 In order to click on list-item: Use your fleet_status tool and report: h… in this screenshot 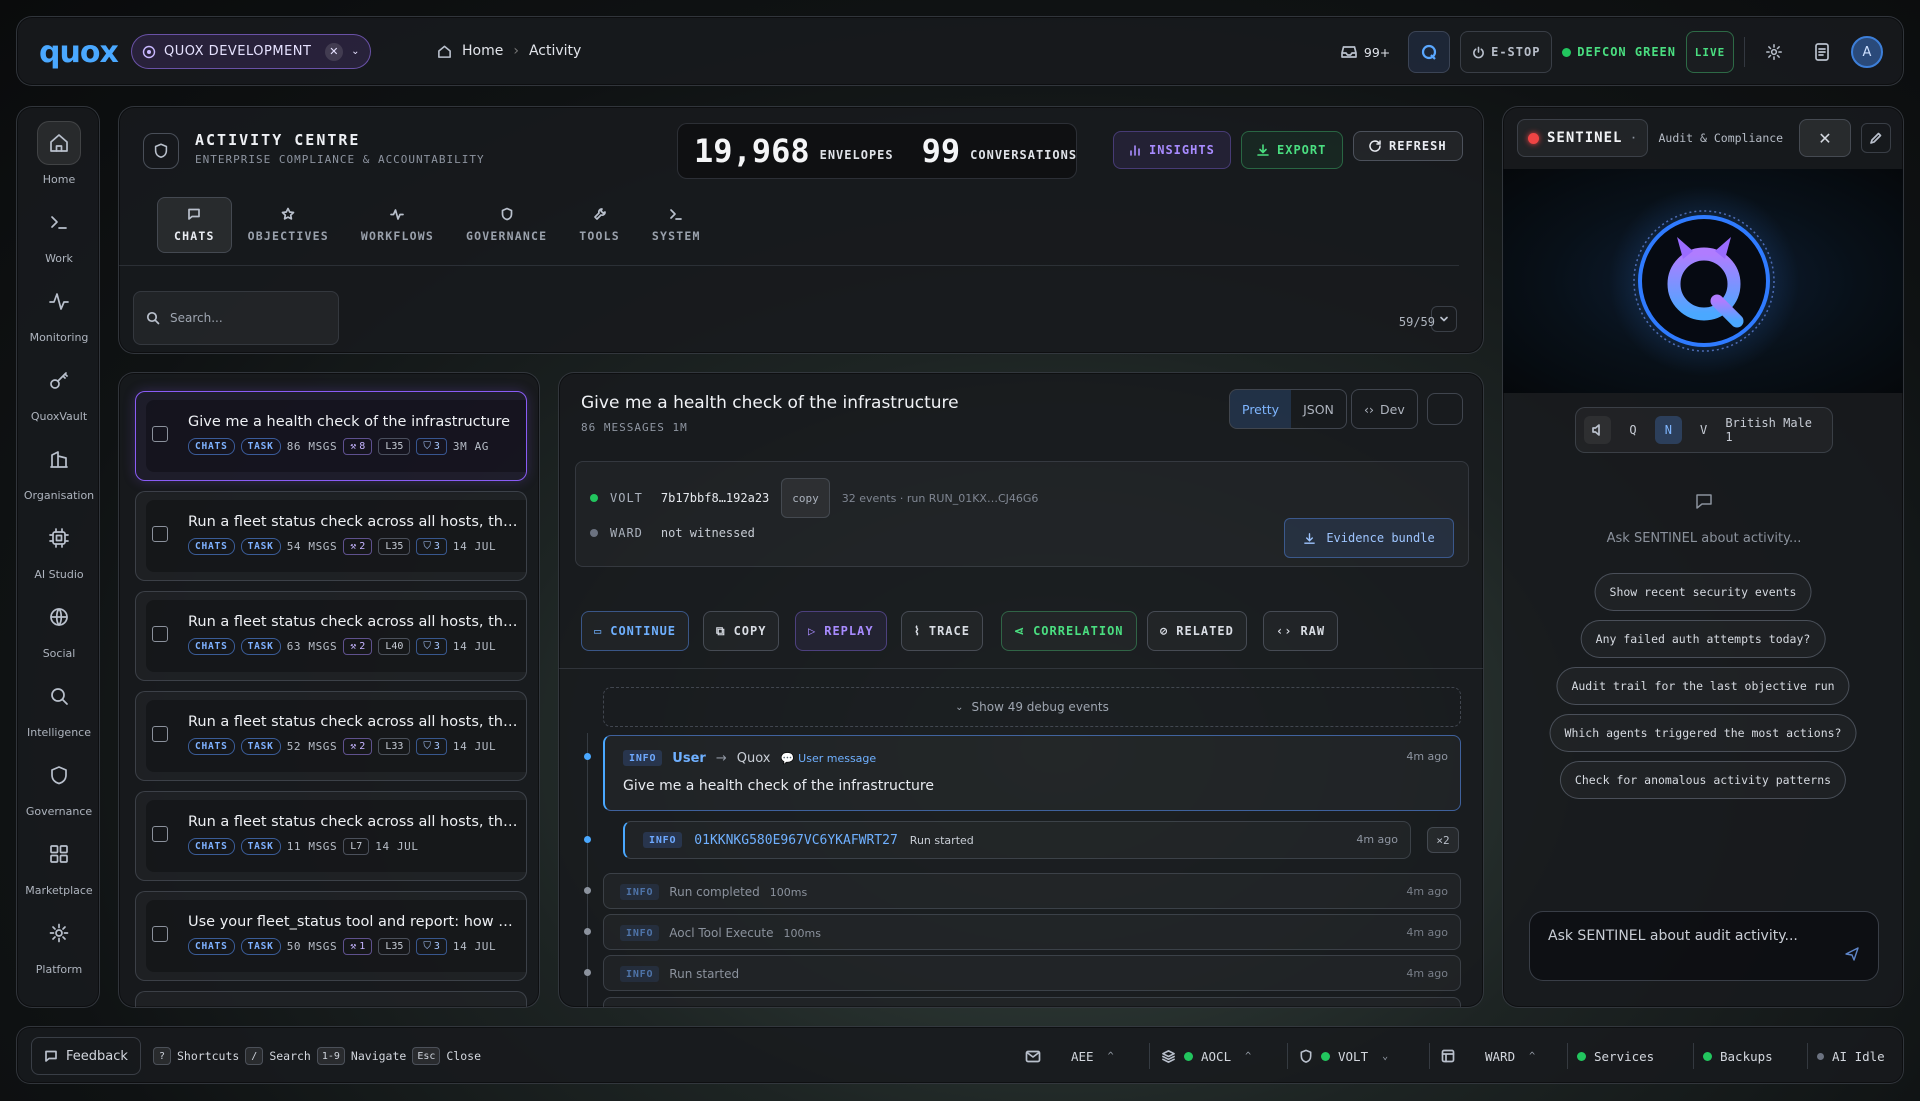, I will do `click(331, 936)`.